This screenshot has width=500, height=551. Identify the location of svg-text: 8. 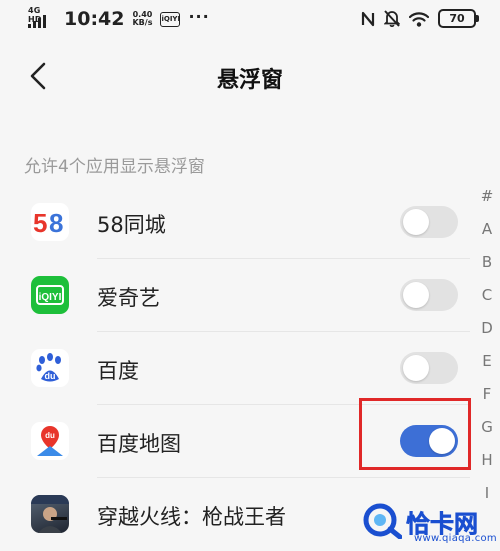
(56, 223).